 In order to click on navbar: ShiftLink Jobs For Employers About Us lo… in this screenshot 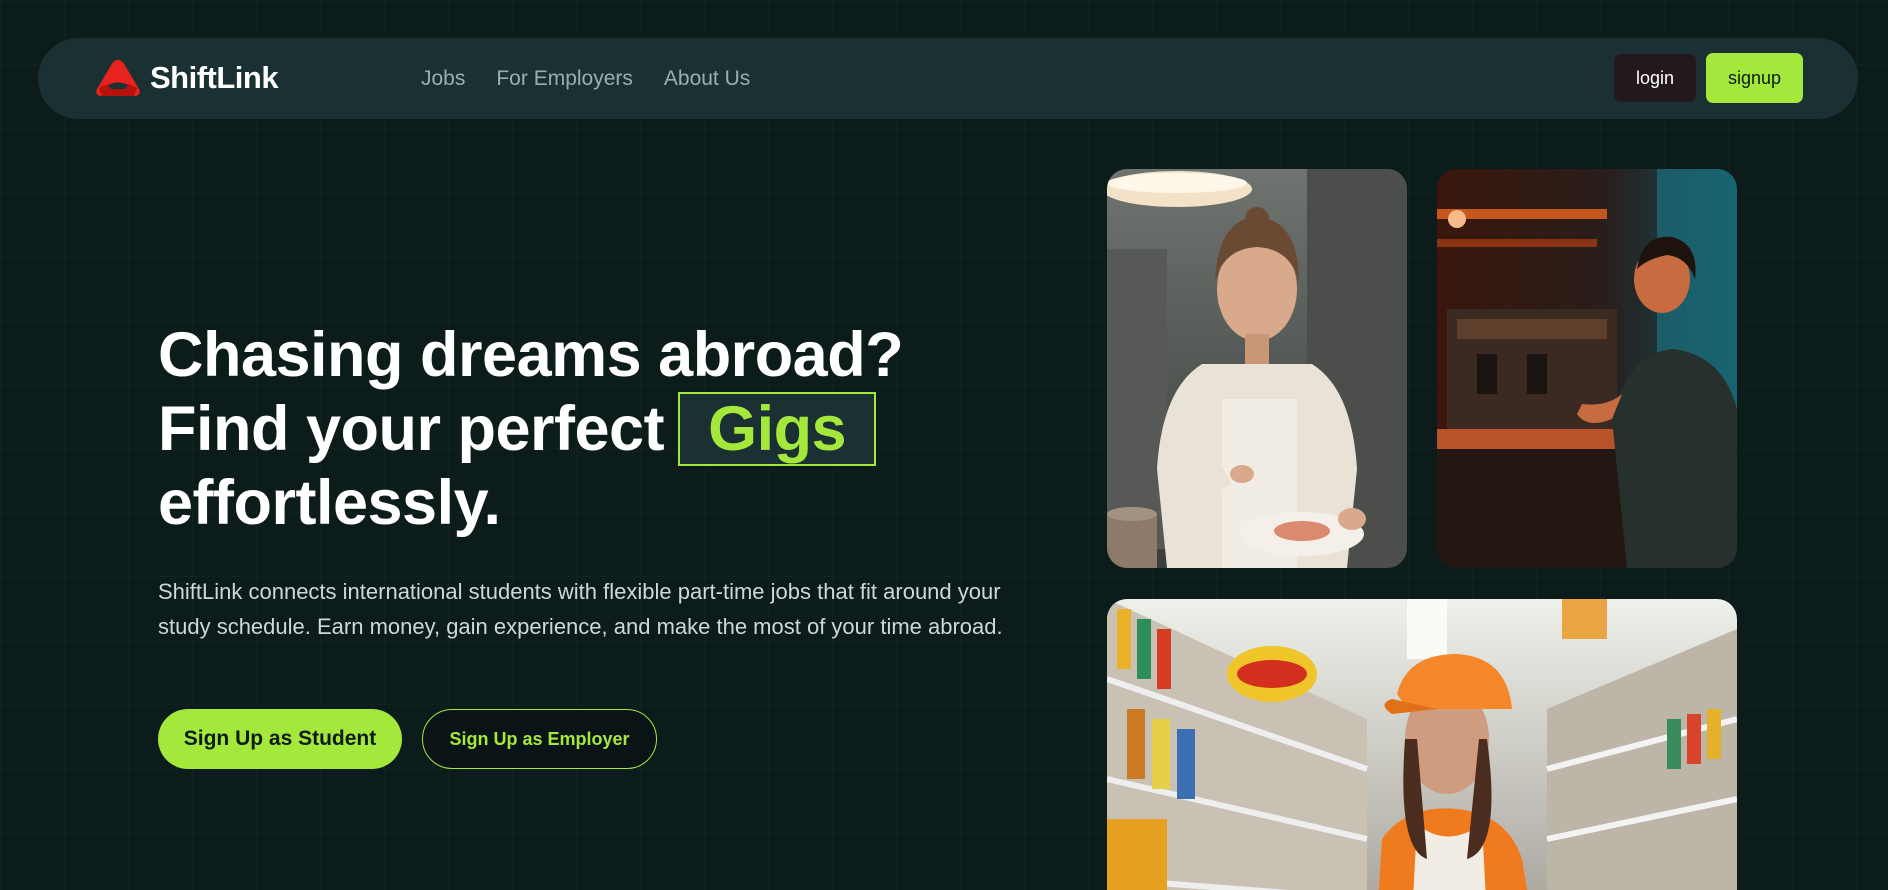, I will do `click(948, 78)`.